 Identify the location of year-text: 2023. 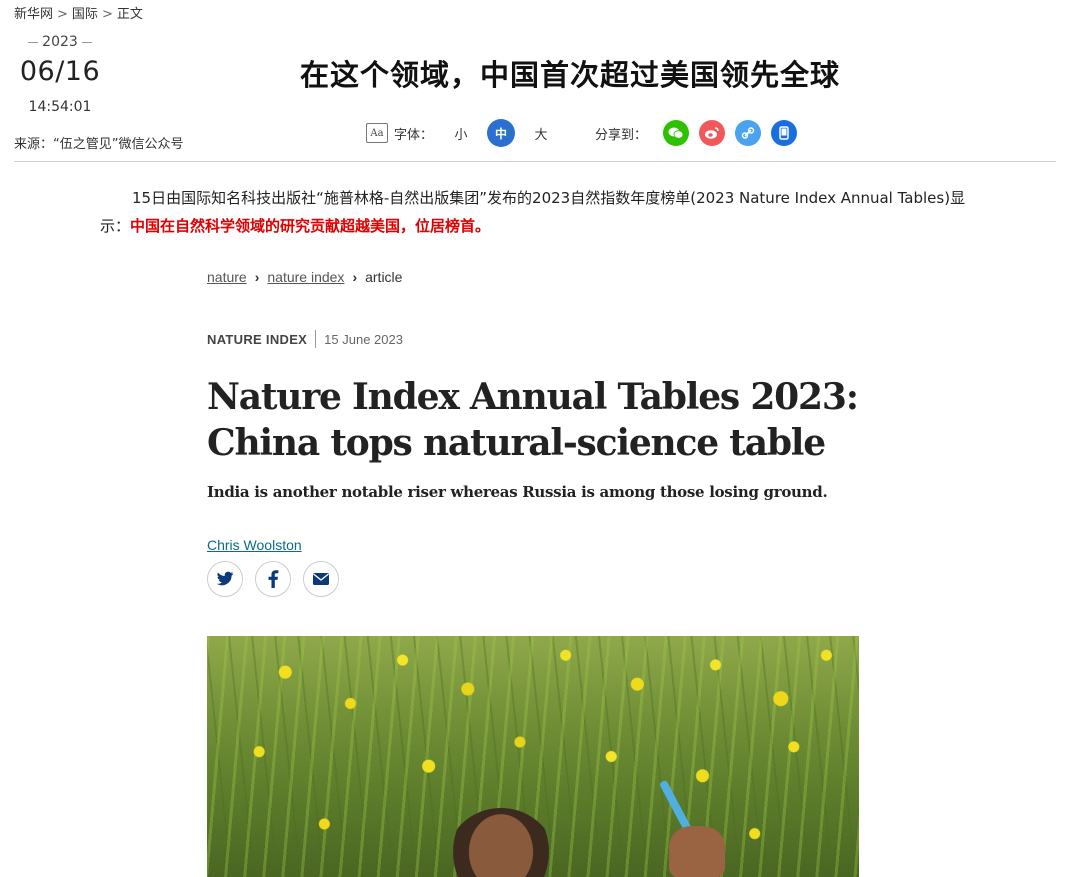
(60, 42).